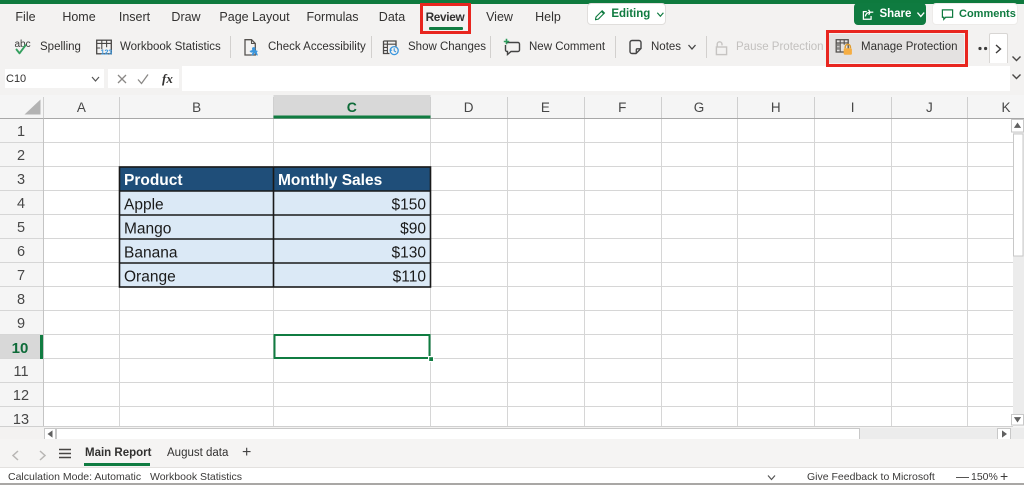 The height and width of the screenshot is (485, 1024). I want to click on svg-text: Product, so click(153, 180).